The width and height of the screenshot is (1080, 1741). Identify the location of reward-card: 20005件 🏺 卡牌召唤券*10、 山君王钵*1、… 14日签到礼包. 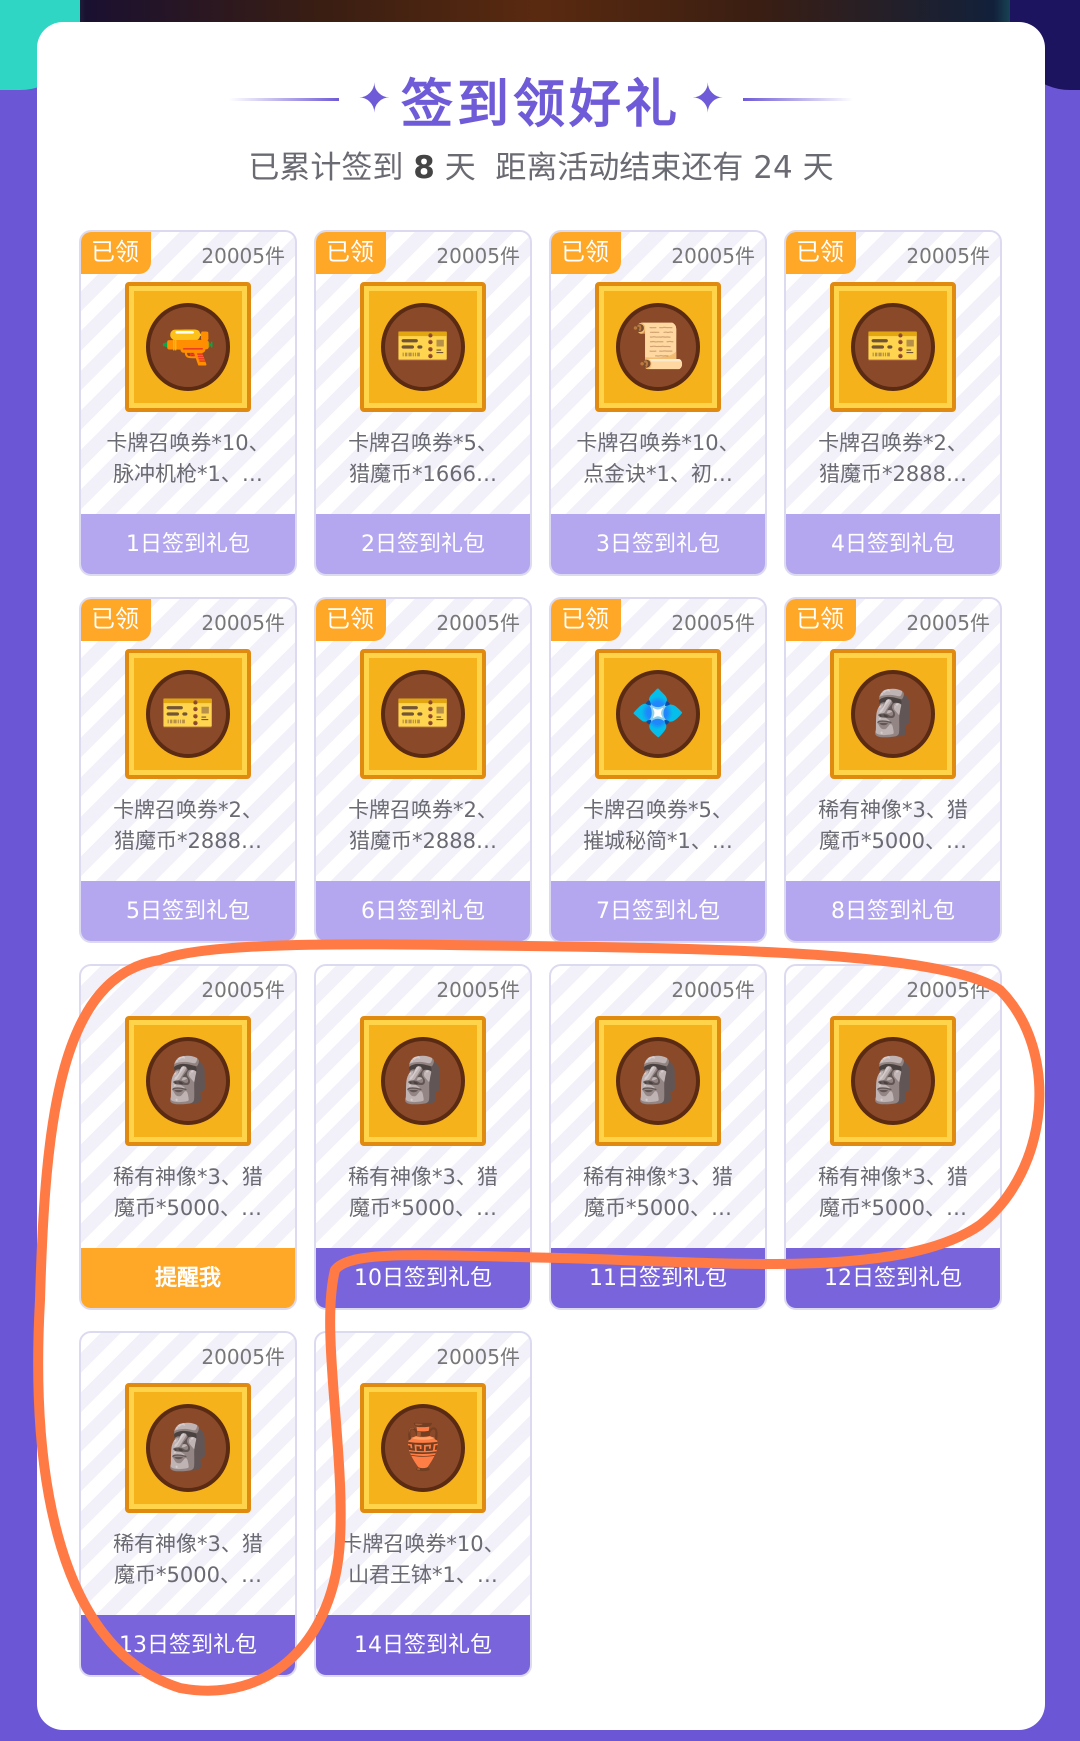
(423, 1504).